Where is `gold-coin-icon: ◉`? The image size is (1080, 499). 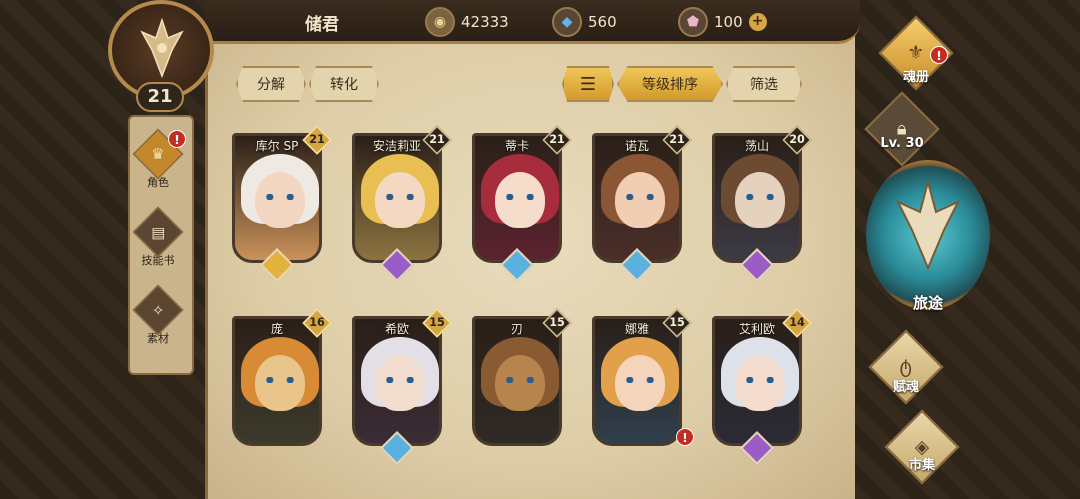
gold-coin-icon: ◉ is located at coordinates (440, 22).